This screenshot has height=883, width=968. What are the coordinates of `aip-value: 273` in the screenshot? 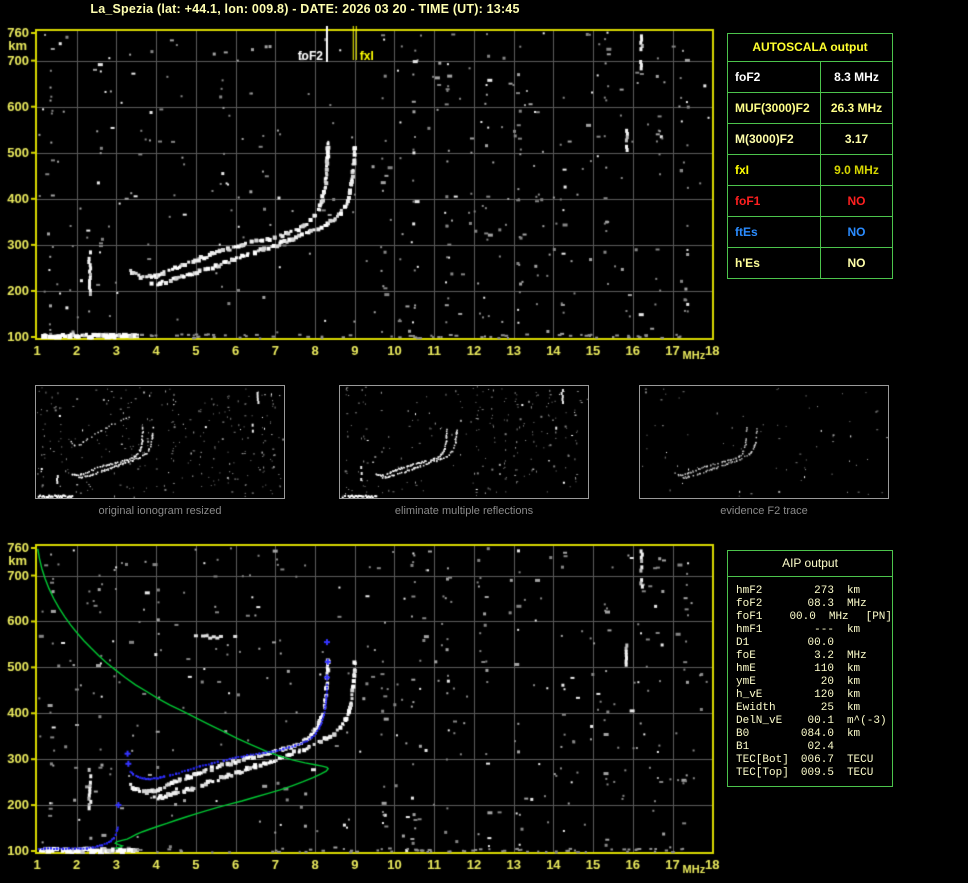 It's located at (824, 591).